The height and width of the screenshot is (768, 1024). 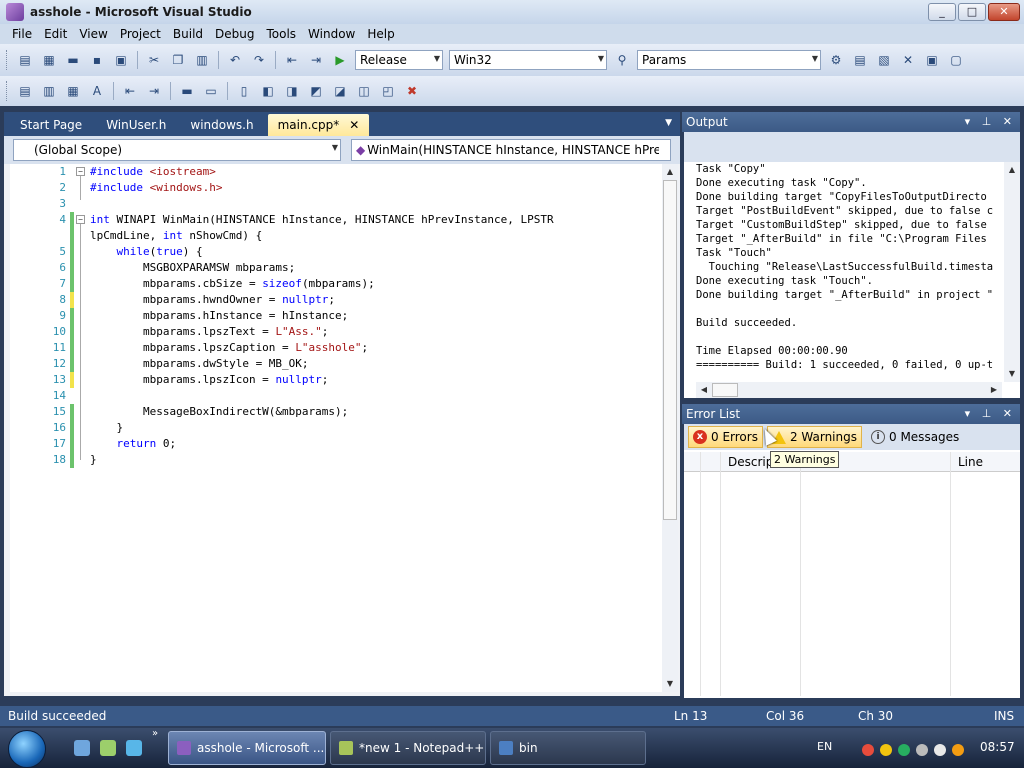 What do you see at coordinates (380, 34) in the screenshot?
I see `menu-help: Help` at bounding box center [380, 34].